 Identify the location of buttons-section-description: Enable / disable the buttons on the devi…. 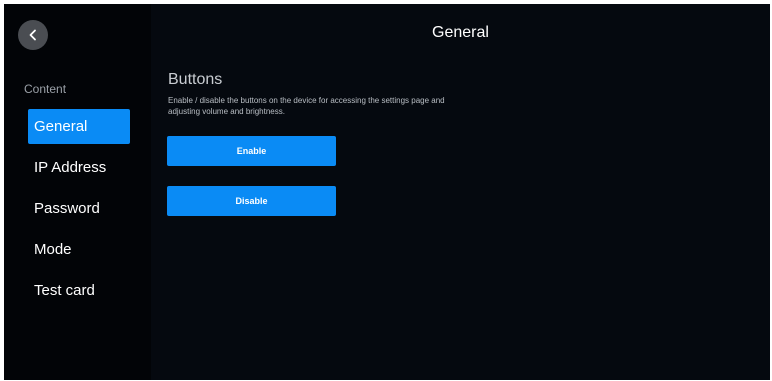
(306, 106).